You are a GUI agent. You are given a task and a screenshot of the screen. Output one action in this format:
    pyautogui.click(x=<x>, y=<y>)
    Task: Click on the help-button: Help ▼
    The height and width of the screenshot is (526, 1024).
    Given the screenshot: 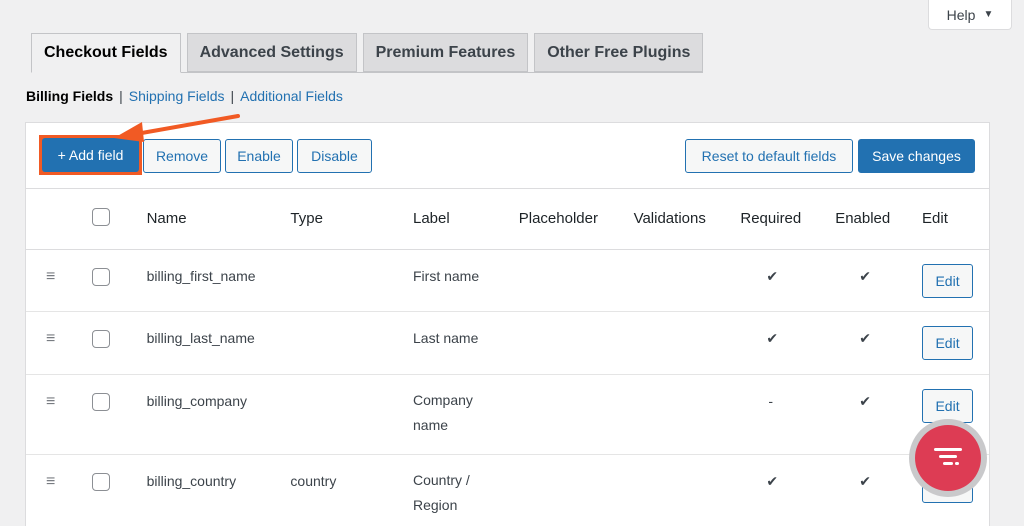 What is the action you would take?
    pyautogui.click(x=970, y=15)
    